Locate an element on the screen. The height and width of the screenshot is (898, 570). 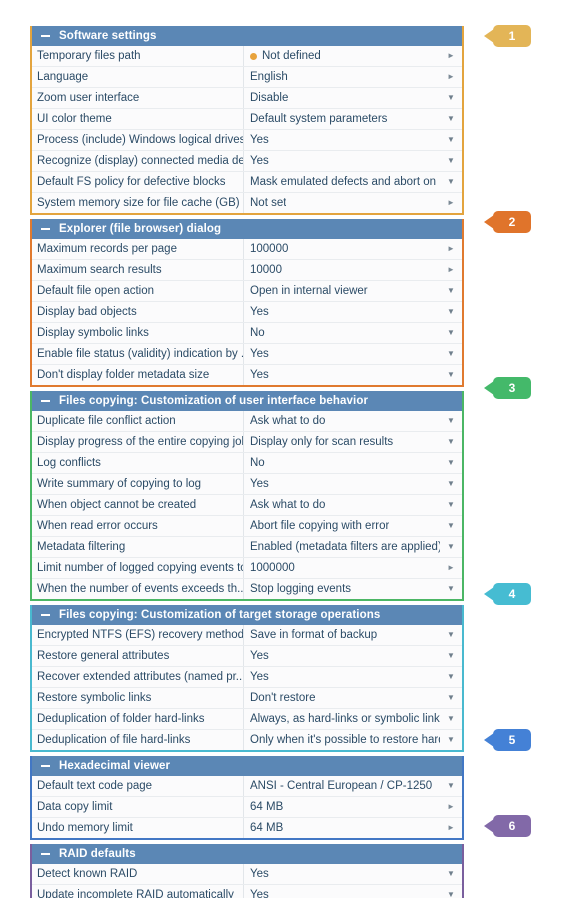
settings-row: Log conflicts No ▼ is located at coordinates (247, 463).